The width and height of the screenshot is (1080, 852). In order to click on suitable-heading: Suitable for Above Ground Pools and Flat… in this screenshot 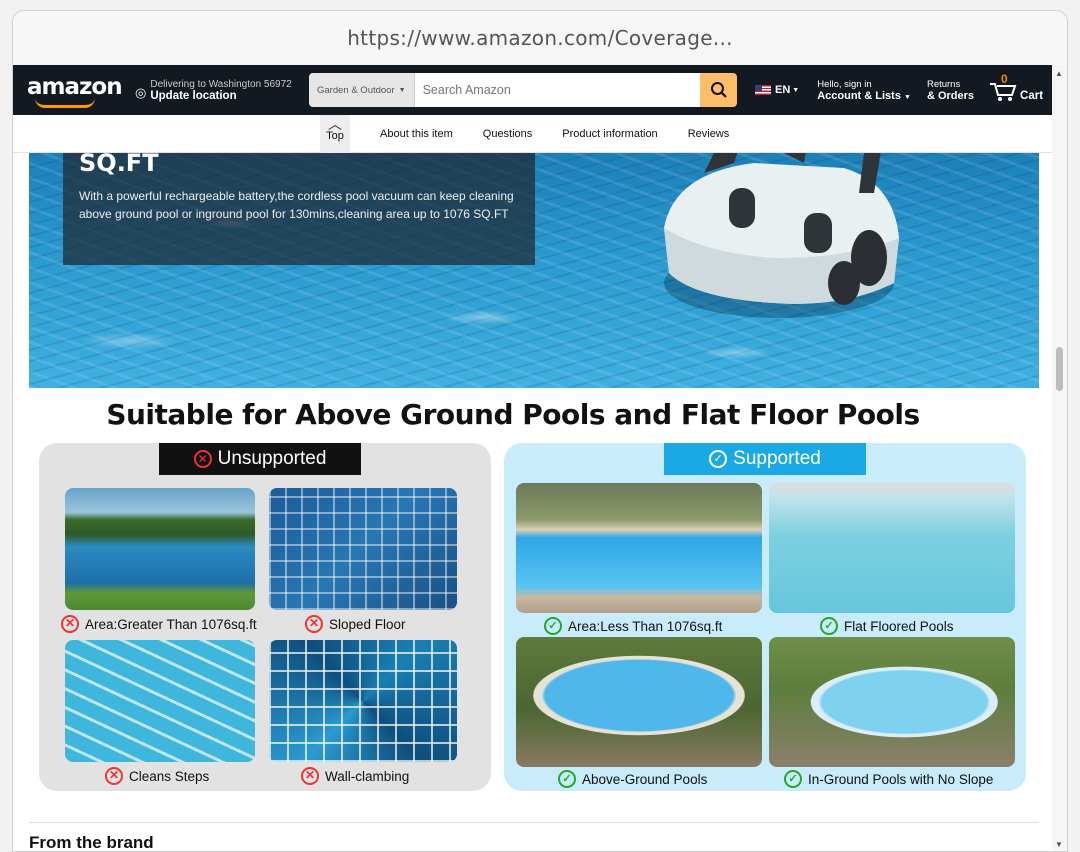, I will do `click(513, 414)`.